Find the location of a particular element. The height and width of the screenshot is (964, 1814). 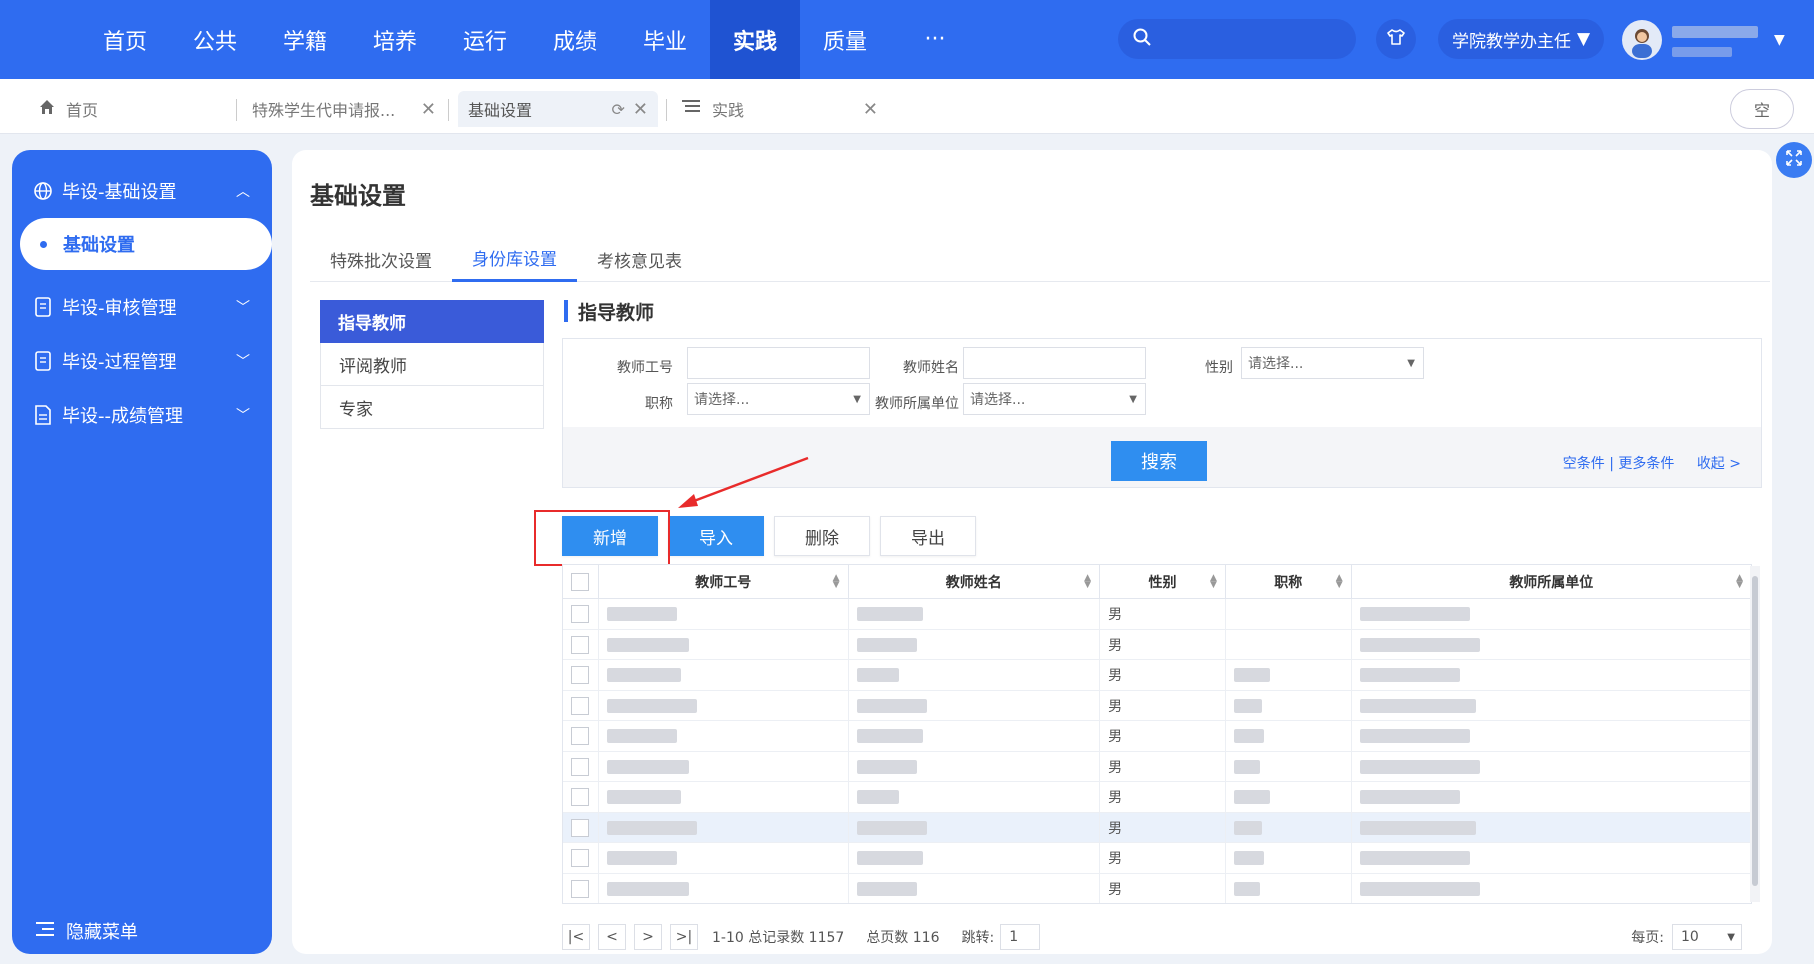

collapse-link: 收起 > is located at coordinates (1719, 464).